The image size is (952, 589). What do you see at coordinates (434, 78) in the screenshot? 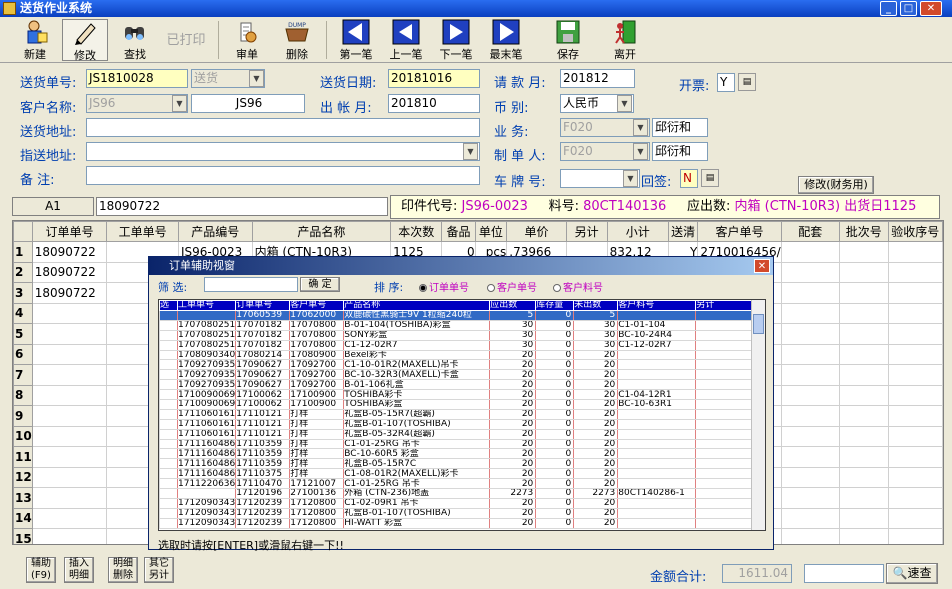
I see `delivery-date-field: 20181016` at bounding box center [434, 78].